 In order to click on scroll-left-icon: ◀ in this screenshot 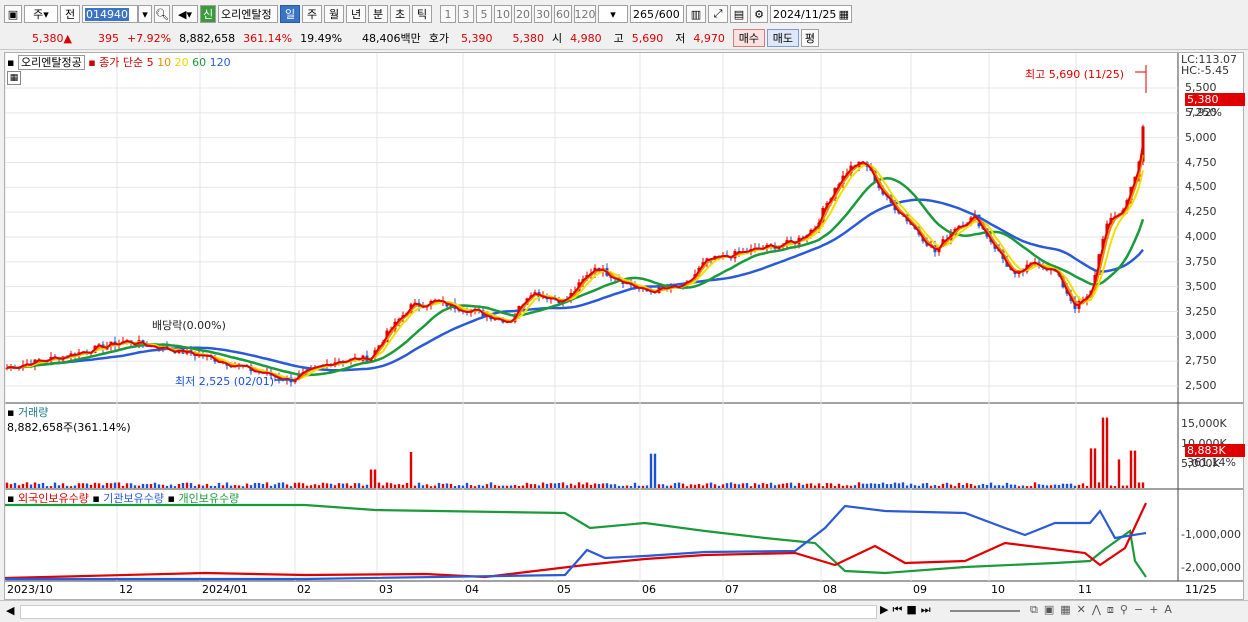, I will do `click(10, 610)`.